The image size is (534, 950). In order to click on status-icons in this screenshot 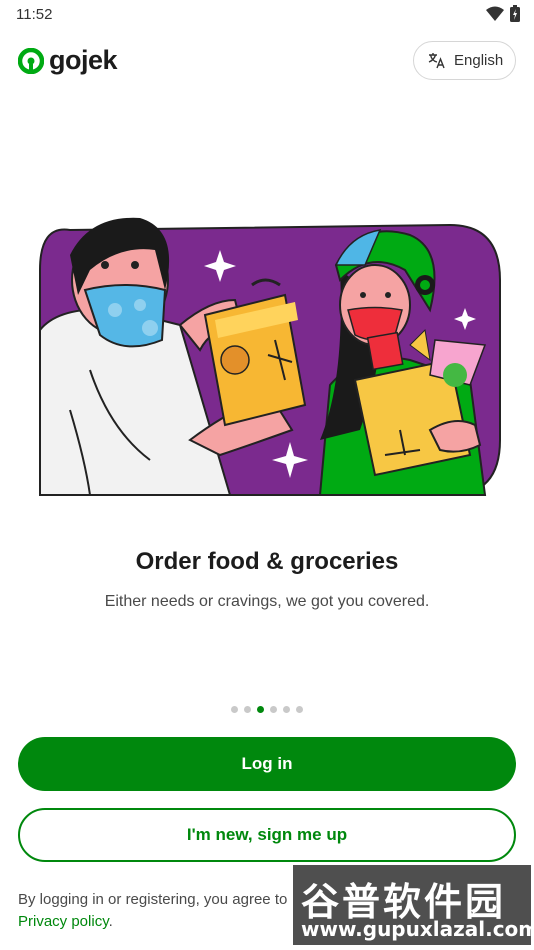, I will do `click(503, 13)`.